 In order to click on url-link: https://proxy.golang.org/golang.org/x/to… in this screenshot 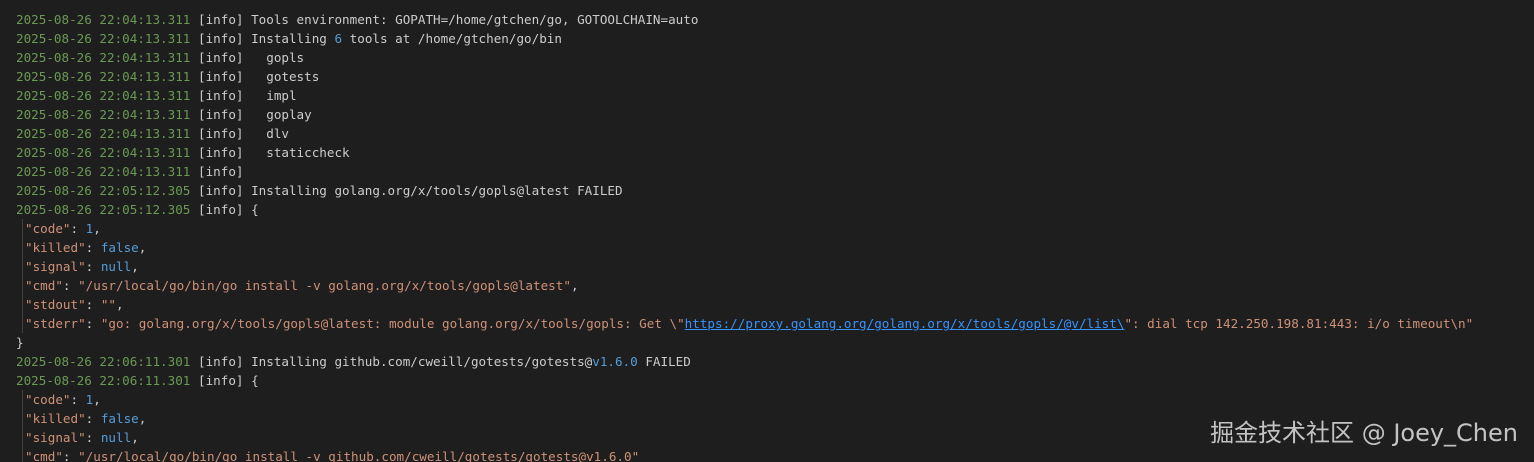, I will do `click(905, 323)`.